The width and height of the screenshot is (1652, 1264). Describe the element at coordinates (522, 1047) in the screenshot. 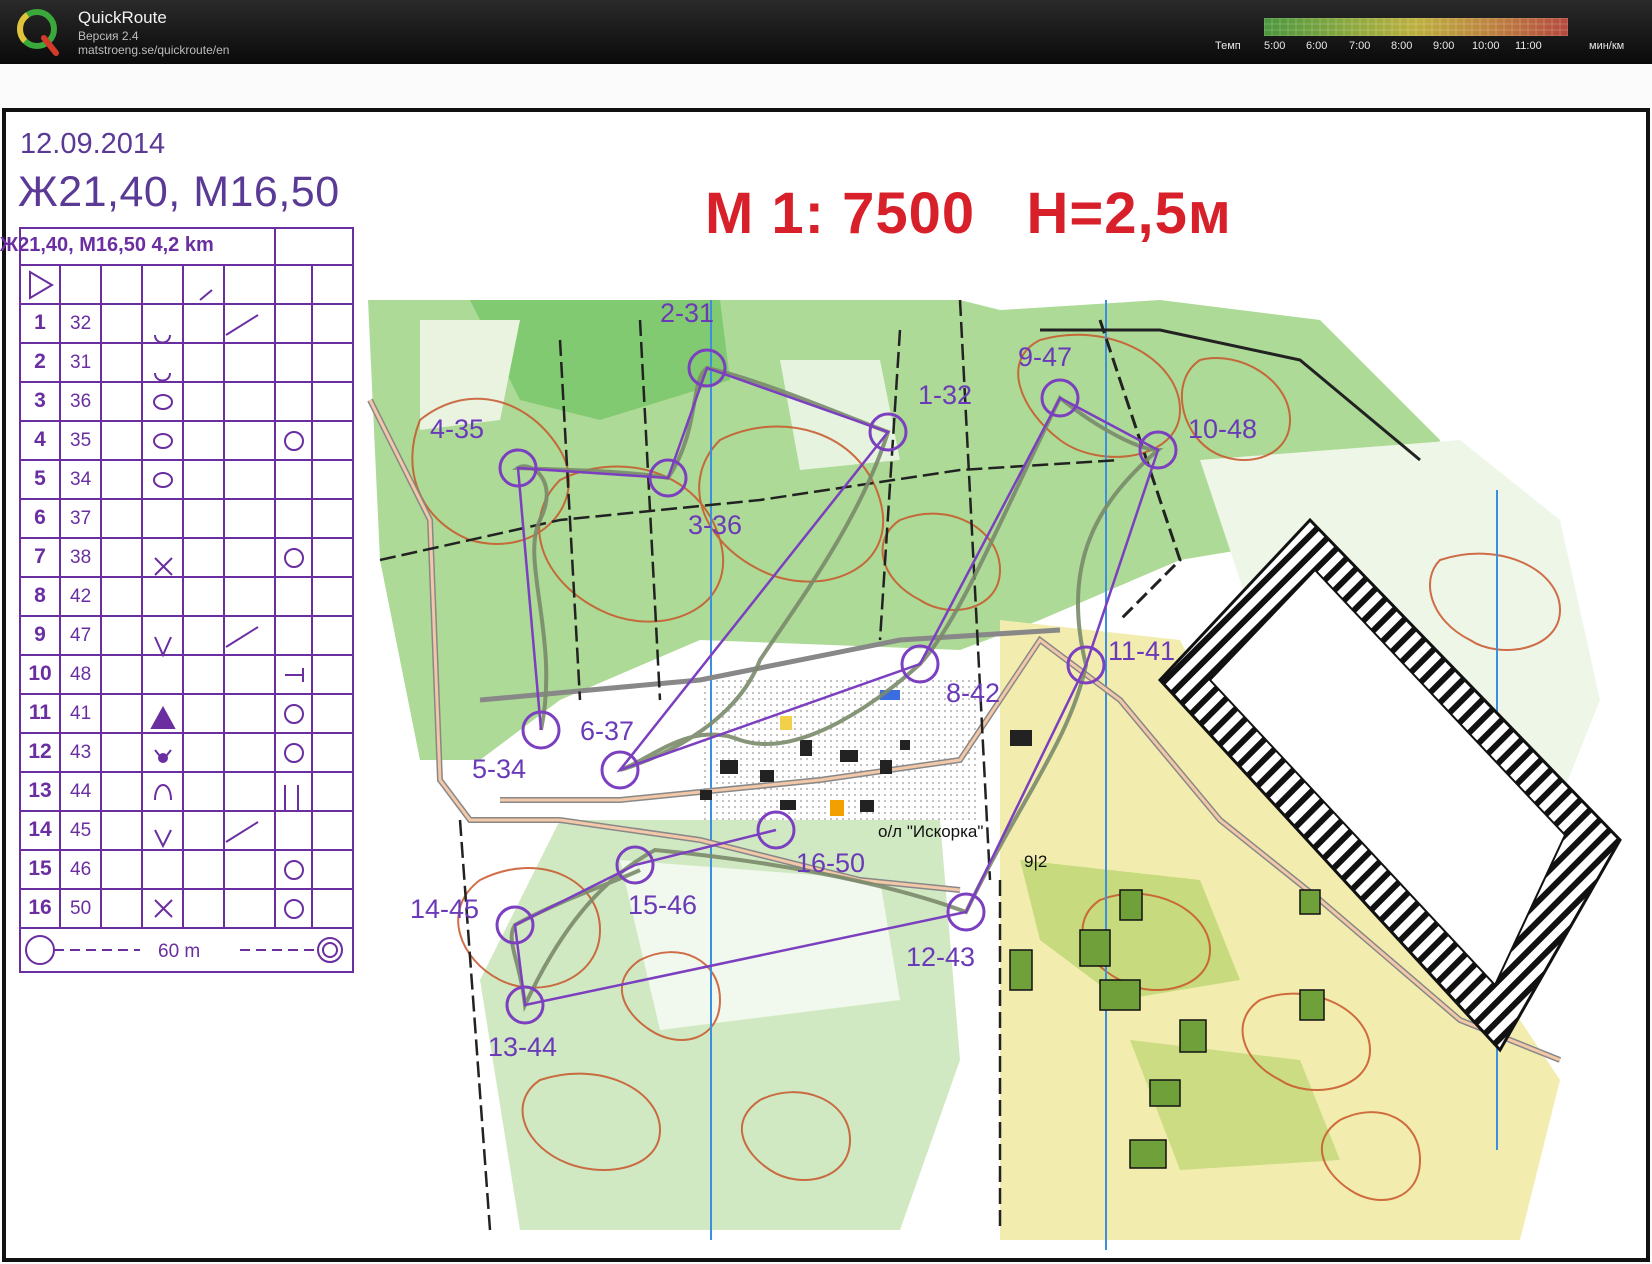

I see `control-label: 13-44` at that location.